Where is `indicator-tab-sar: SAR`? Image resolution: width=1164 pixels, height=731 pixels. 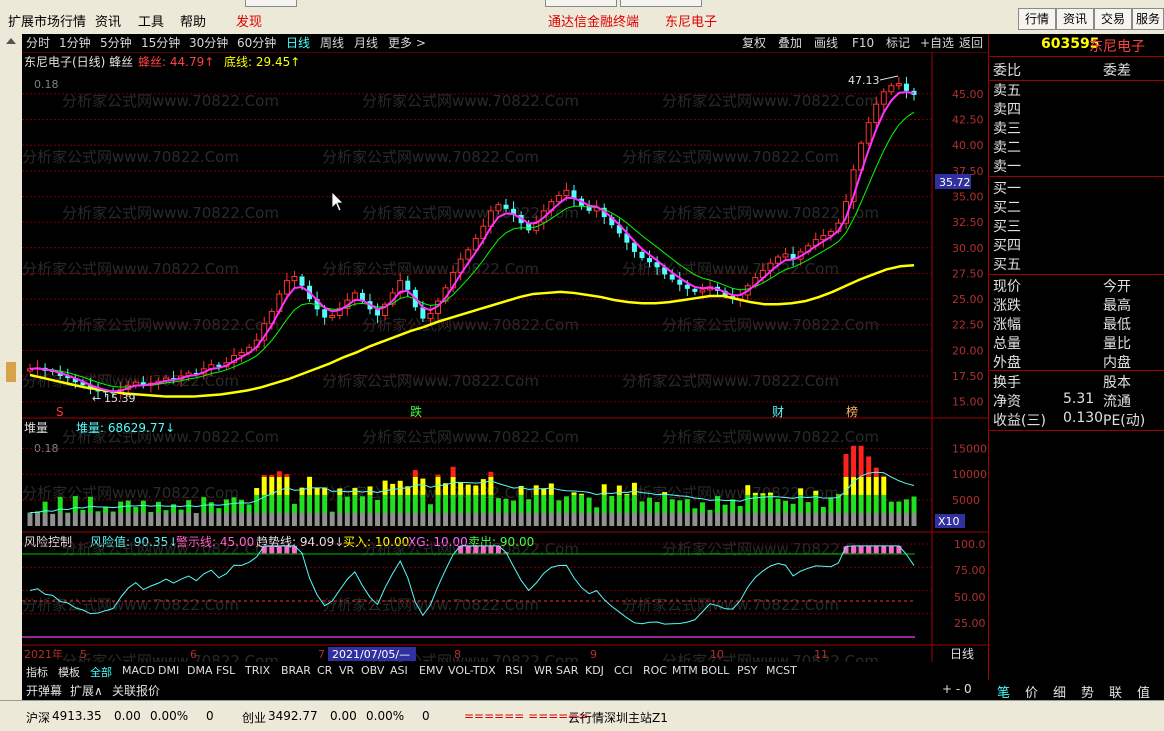
indicator-tab-sar: SAR is located at coordinates (567, 670).